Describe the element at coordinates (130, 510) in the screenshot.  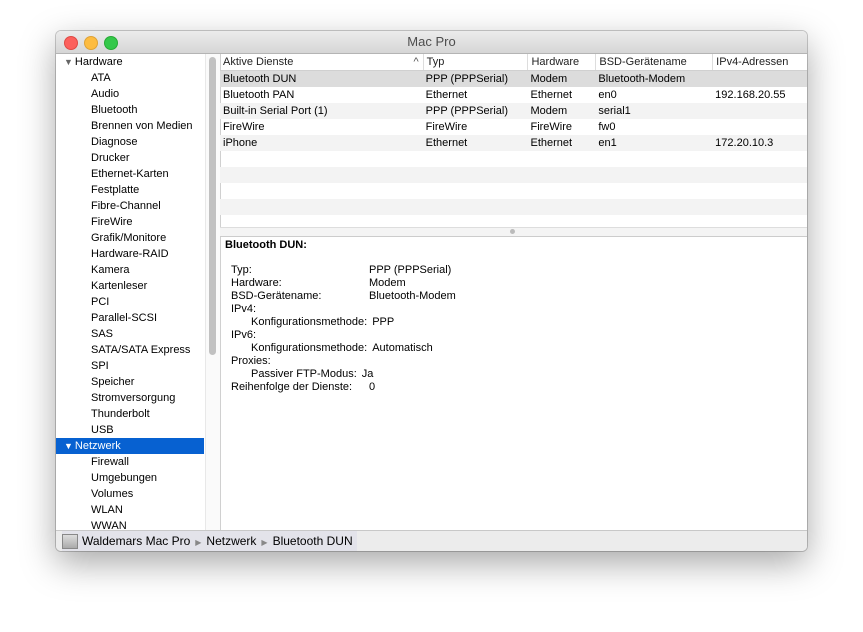
I see `sidebar-item-wlan: WLAN` at that location.